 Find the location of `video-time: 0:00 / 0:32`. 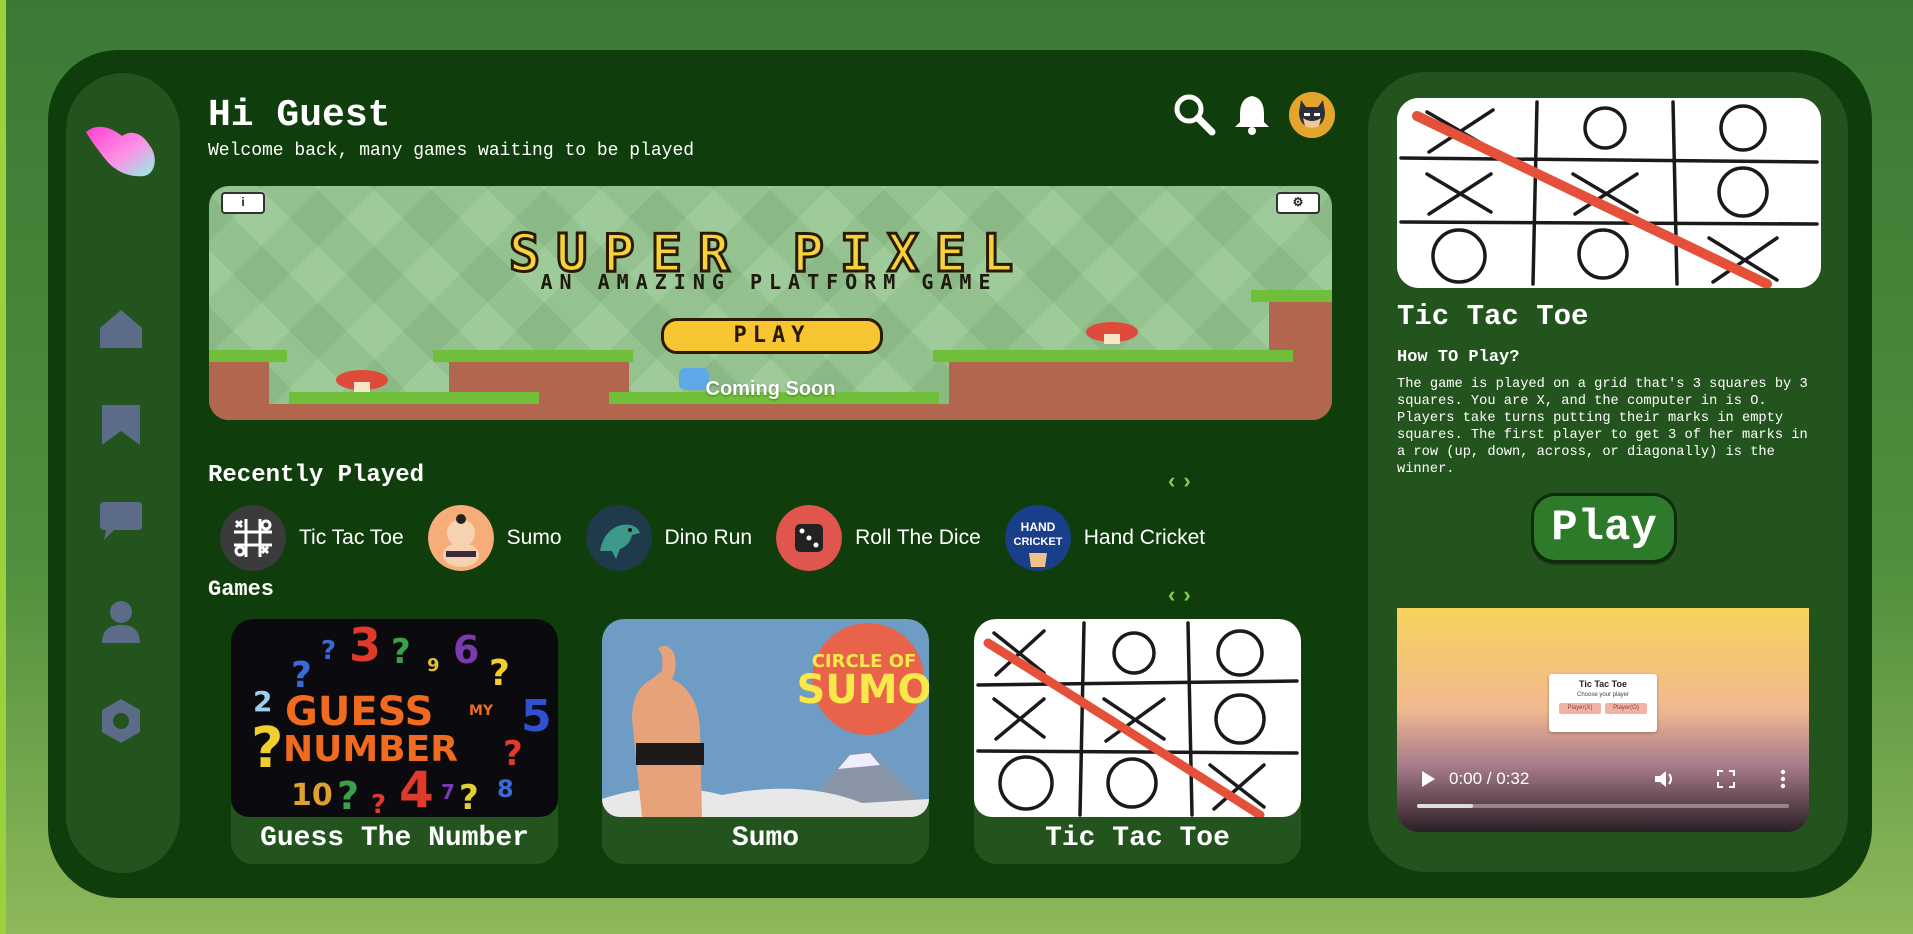

video-time: 0:00 / 0:32 is located at coordinates (1489, 778).